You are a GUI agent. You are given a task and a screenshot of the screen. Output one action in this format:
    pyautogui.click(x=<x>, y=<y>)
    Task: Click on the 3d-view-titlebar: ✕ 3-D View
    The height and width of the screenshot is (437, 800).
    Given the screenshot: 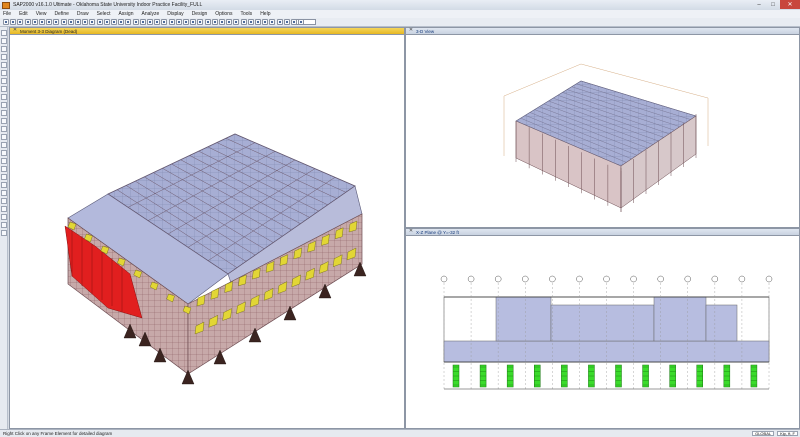 What is the action you would take?
    pyautogui.click(x=602, y=31)
    